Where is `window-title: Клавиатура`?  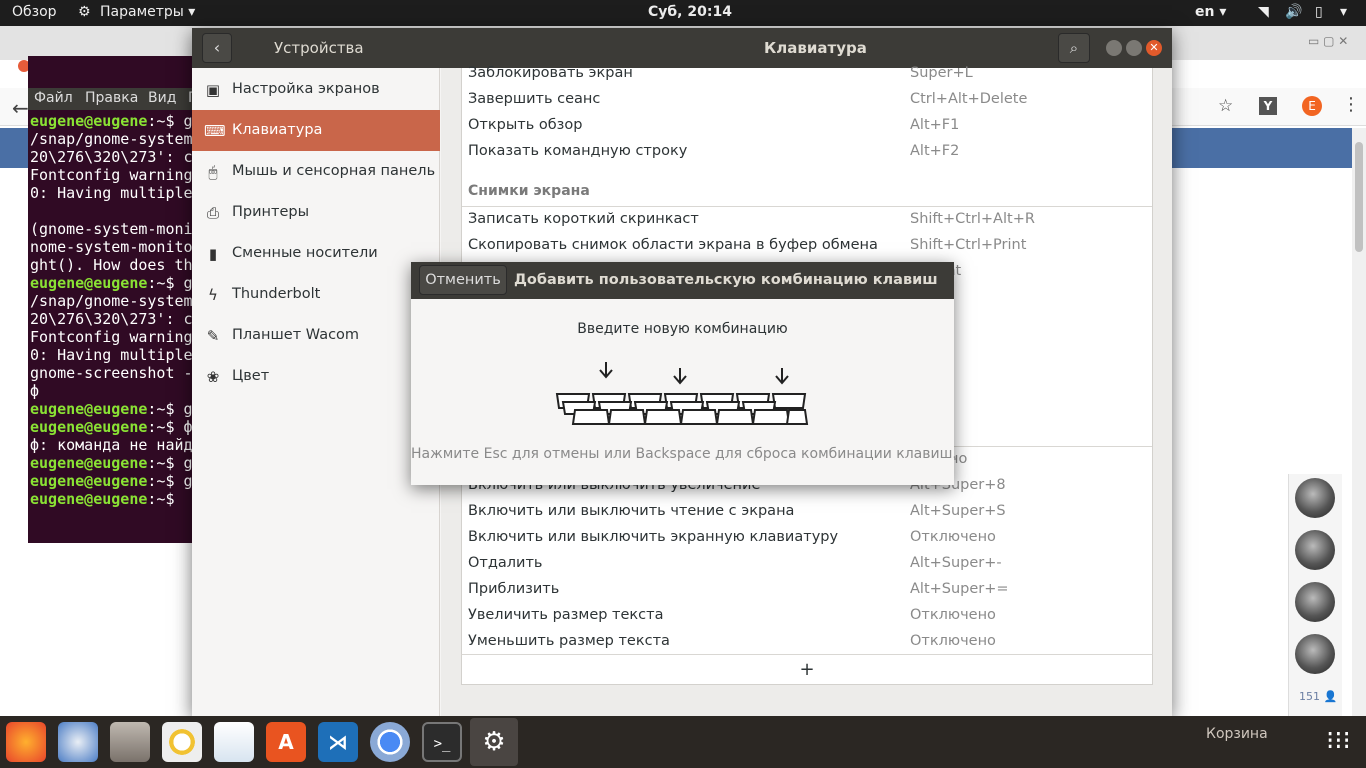
window-title: Клавиатура is located at coordinates (815, 48).